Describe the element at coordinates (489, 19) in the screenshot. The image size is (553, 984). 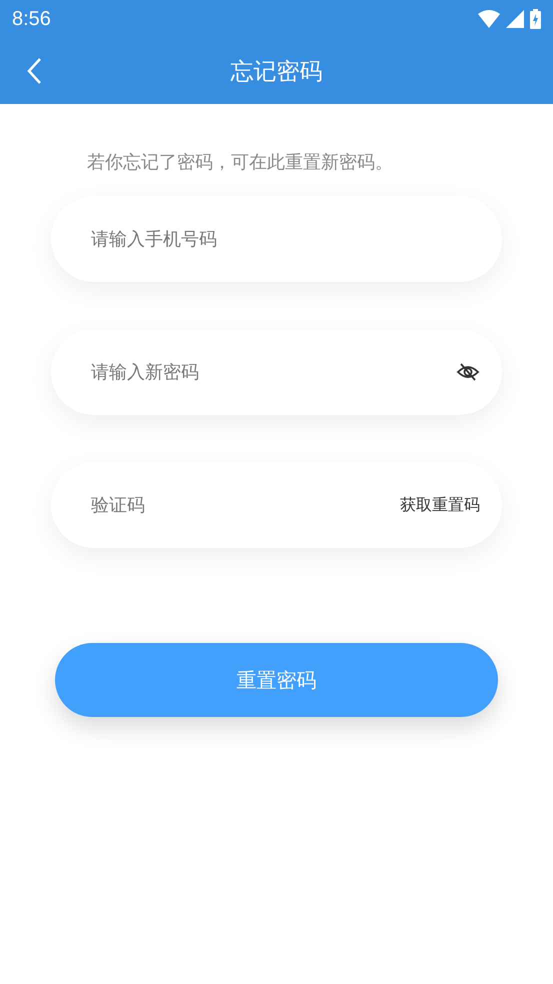
I see `wifi-icon` at that location.